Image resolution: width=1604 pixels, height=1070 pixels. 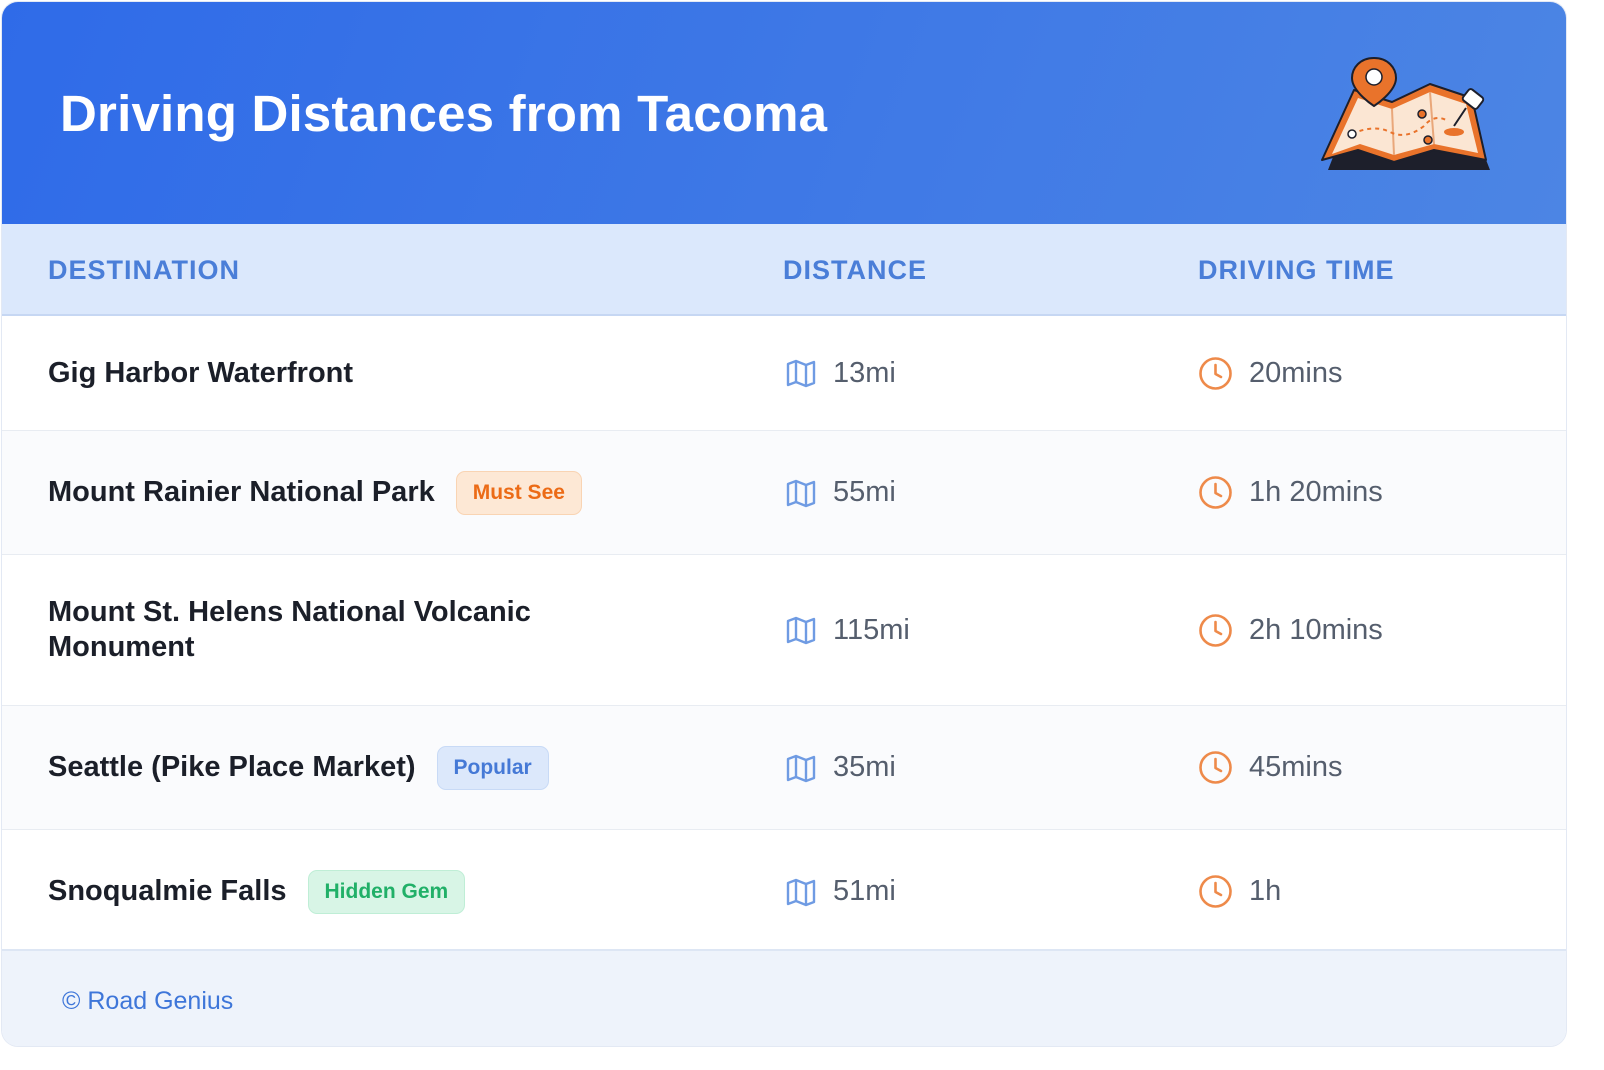 What do you see at coordinates (1296, 270) in the screenshot?
I see `column-header-driving-time: DRIVING TIME` at bounding box center [1296, 270].